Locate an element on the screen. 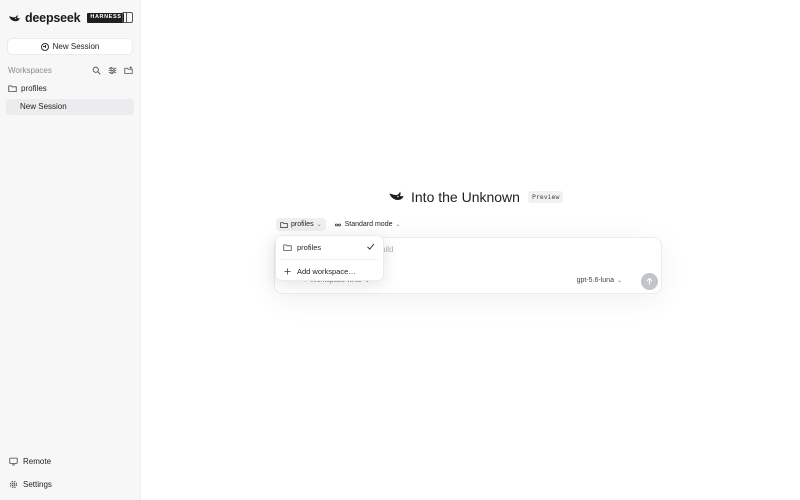  toggle-sidebar-icon is located at coordinates (127, 17).